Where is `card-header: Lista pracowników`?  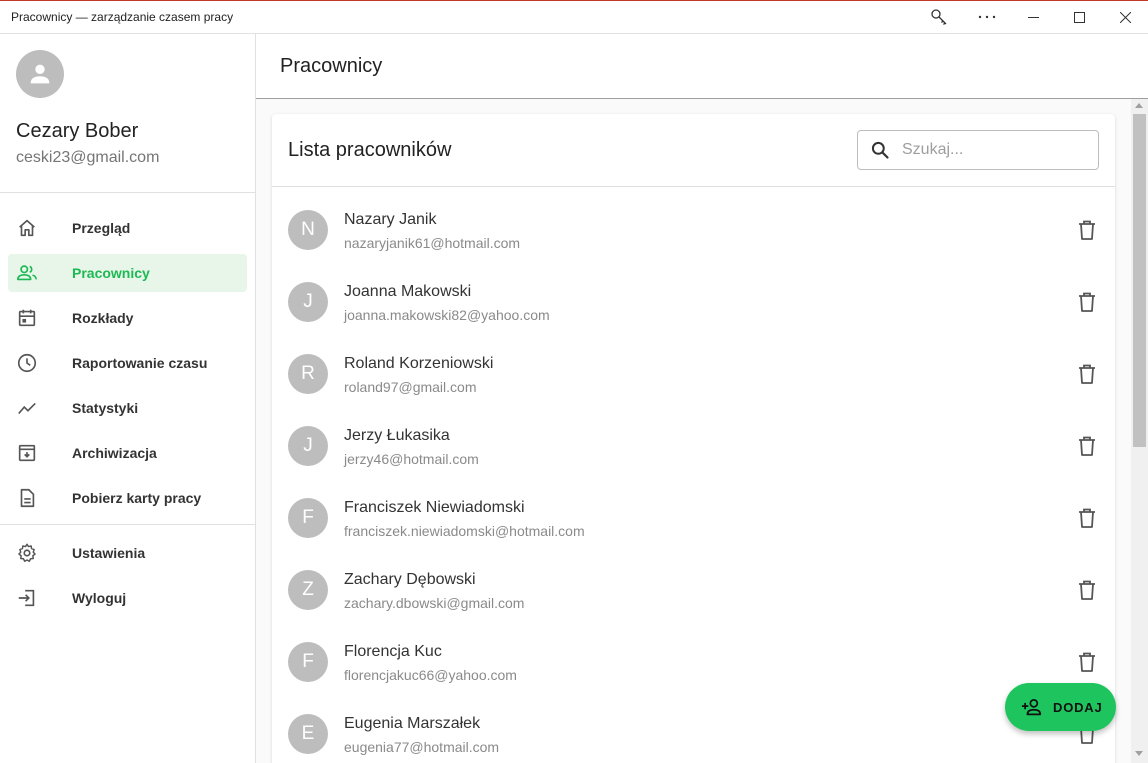
card-header: Lista pracowników is located at coordinates (693, 150).